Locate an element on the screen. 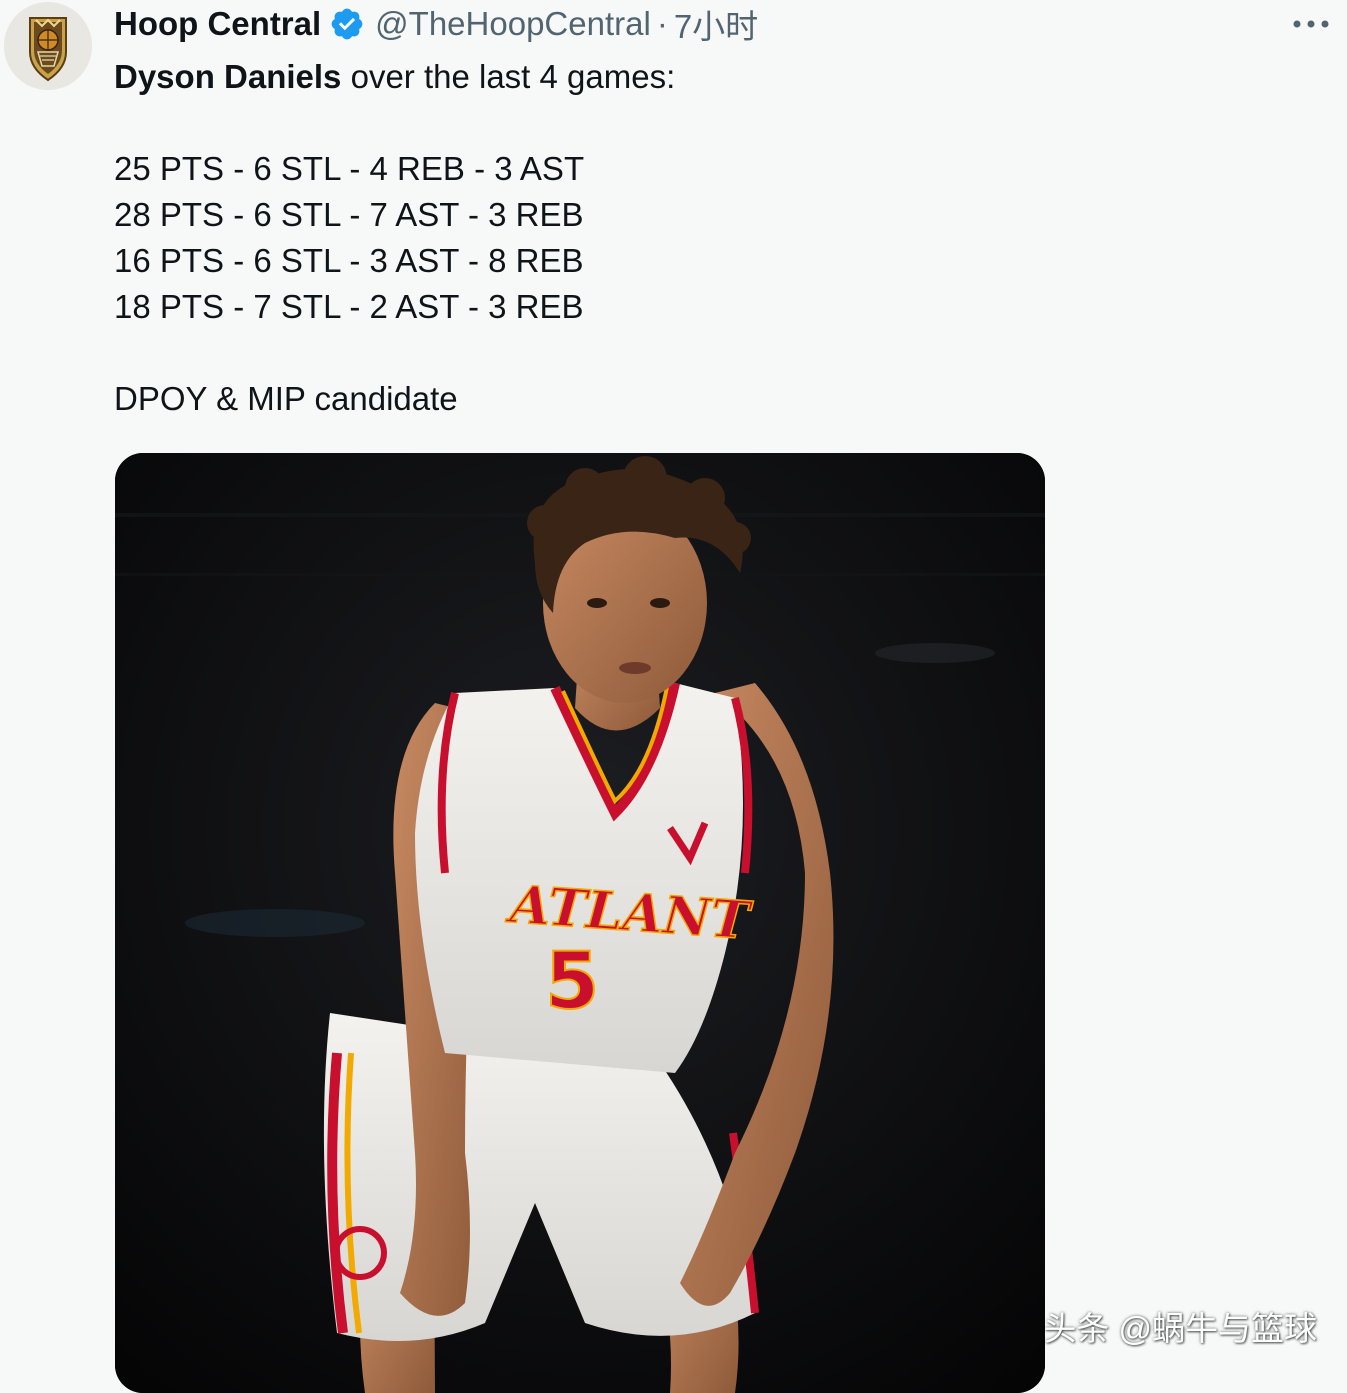  more-options-button is located at coordinates (1311, 24).